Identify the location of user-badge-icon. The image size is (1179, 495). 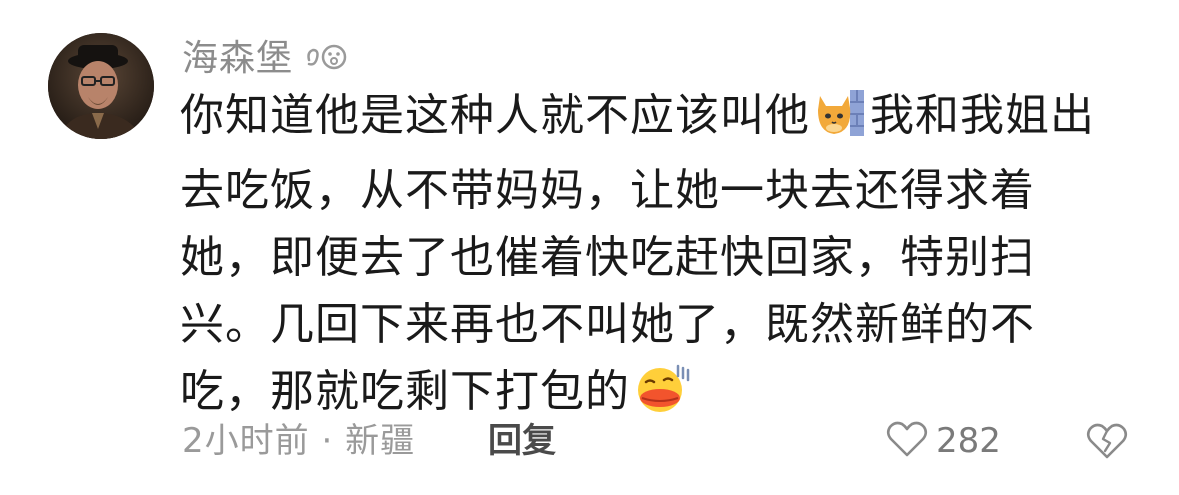
(326, 59).